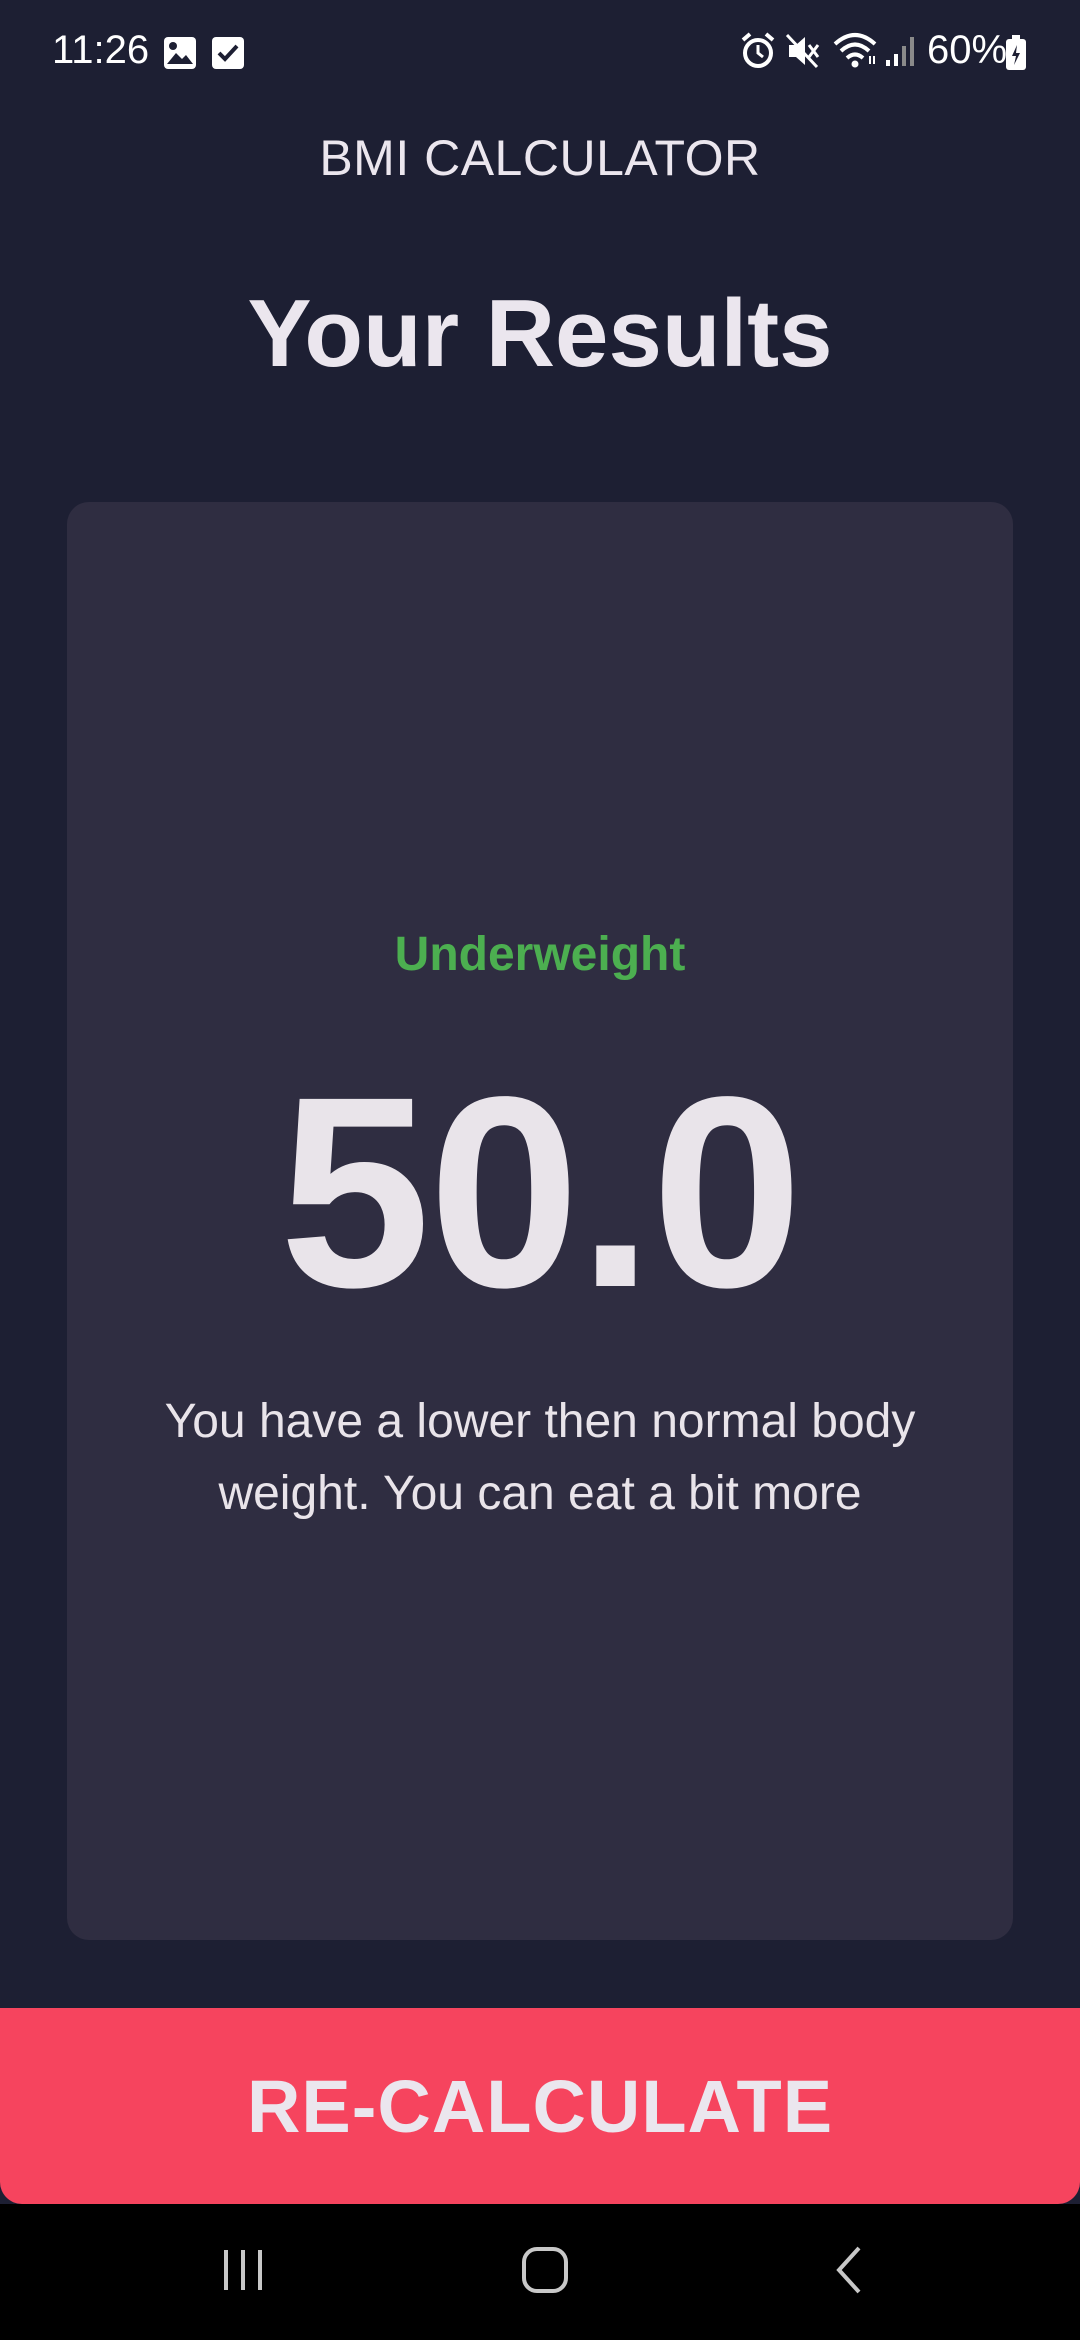 The width and height of the screenshot is (1080, 2340). Describe the element at coordinates (803, 53) in the screenshot. I see `mute-icon` at that location.